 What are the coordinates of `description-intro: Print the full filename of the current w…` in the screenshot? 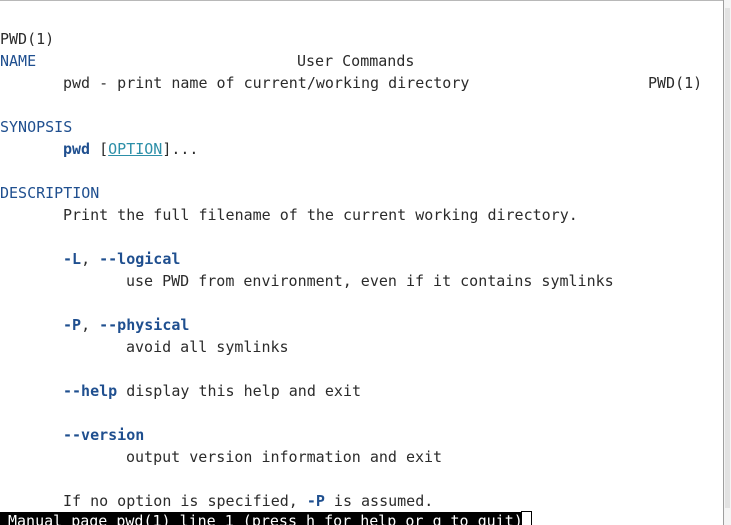 It's located at (320, 215).